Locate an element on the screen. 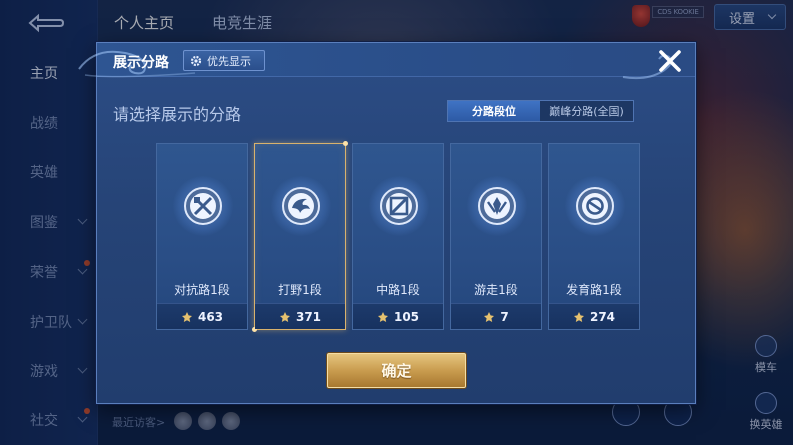  lane-score-value: 105 is located at coordinates (406, 316).